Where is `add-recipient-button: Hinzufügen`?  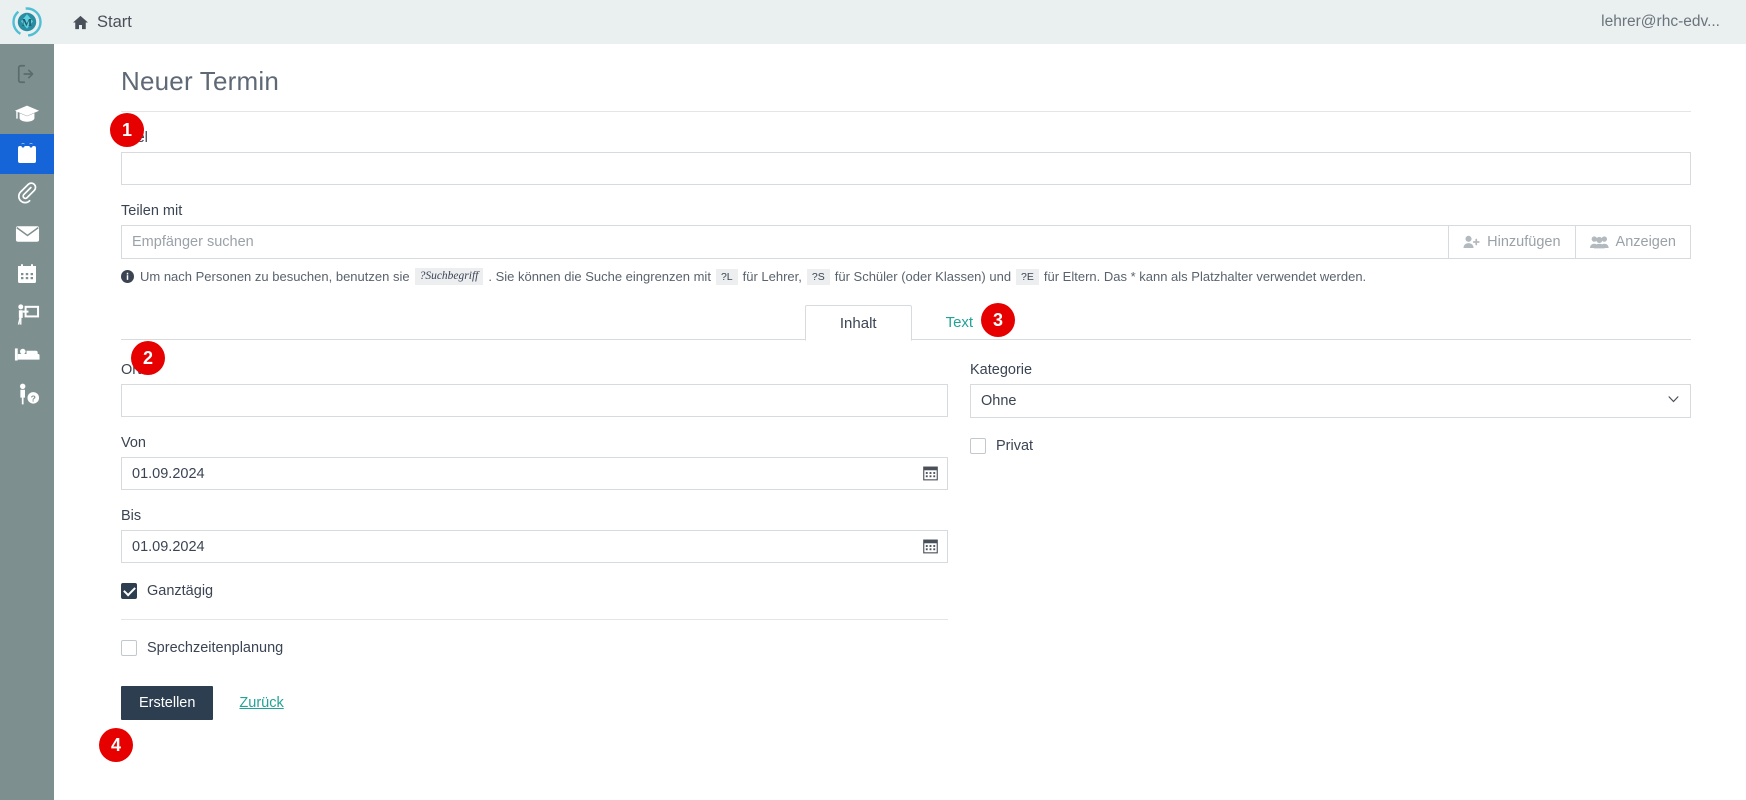 add-recipient-button: Hinzufügen is located at coordinates (1511, 242).